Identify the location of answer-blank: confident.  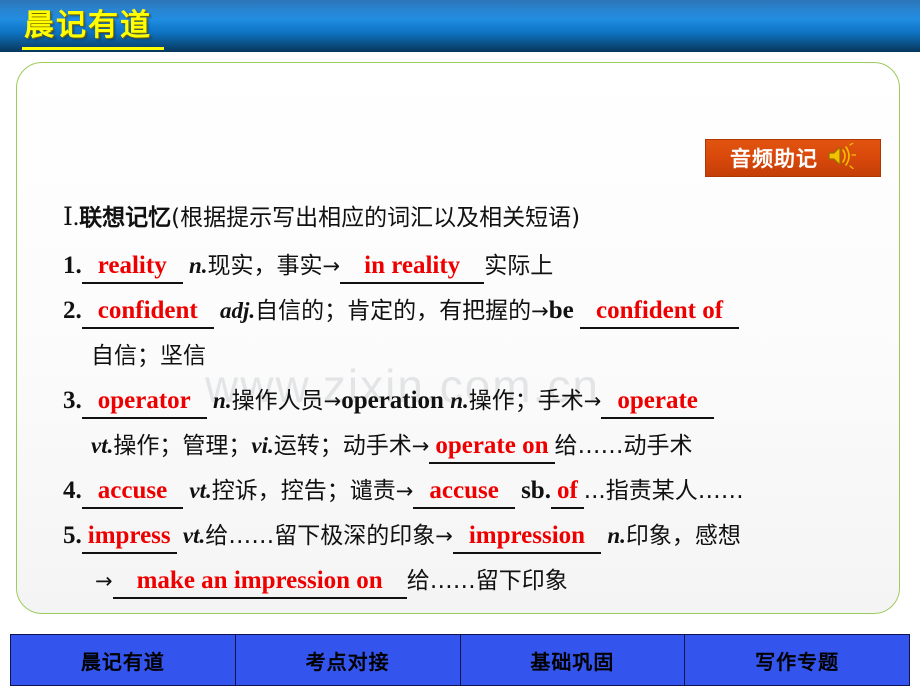
(147, 312).